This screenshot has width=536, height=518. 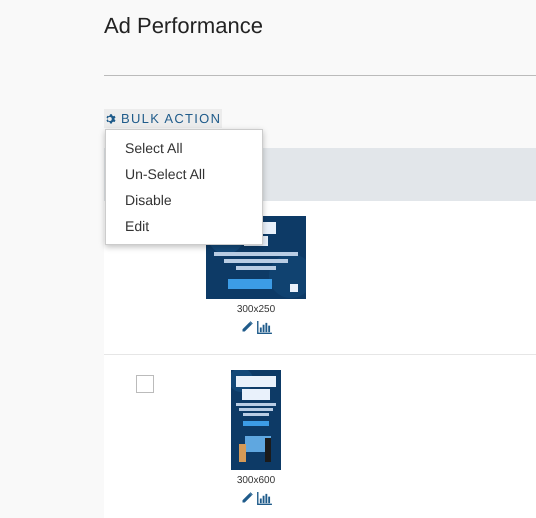 I want to click on ad-size: 300x600, so click(x=256, y=480).